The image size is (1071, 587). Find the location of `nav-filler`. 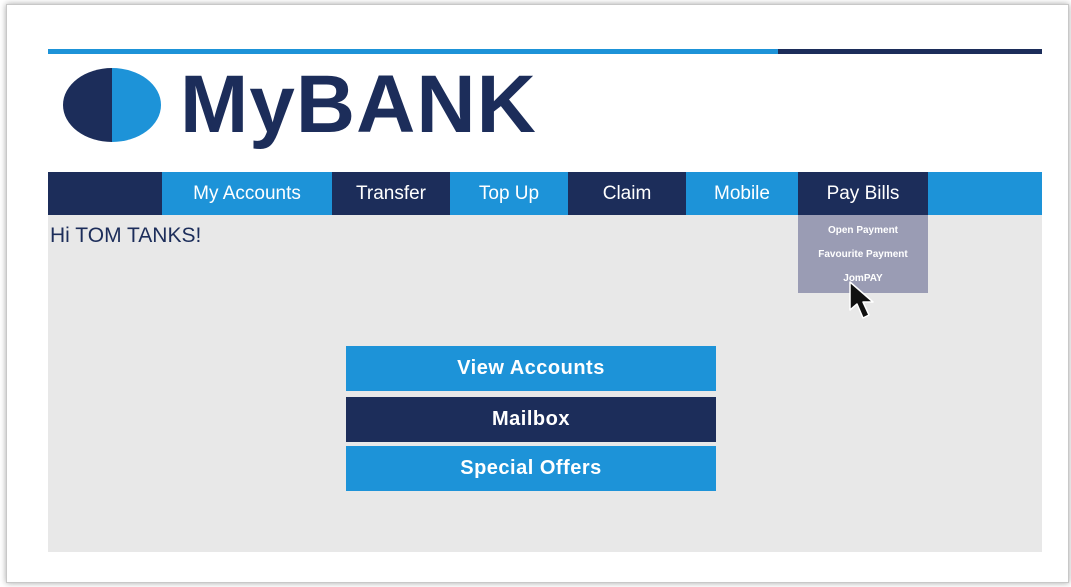

nav-filler is located at coordinates (985, 193).